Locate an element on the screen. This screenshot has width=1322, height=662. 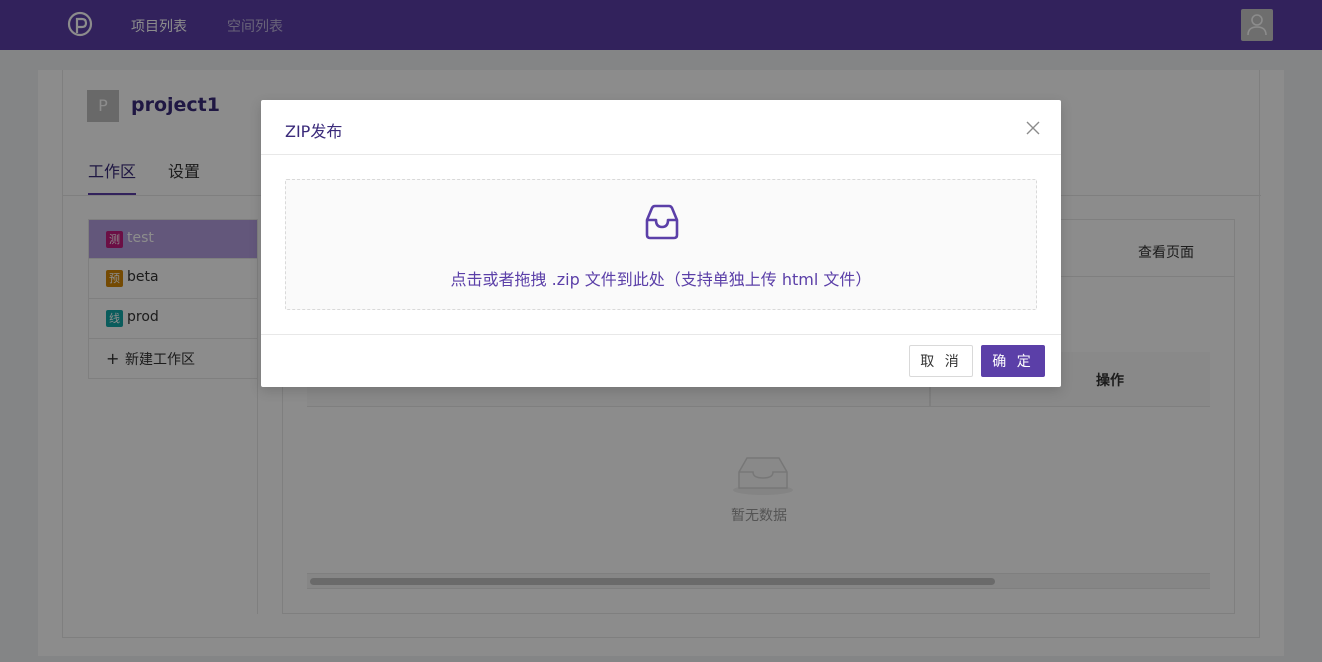
modal-footer-divider is located at coordinates (661, 334).